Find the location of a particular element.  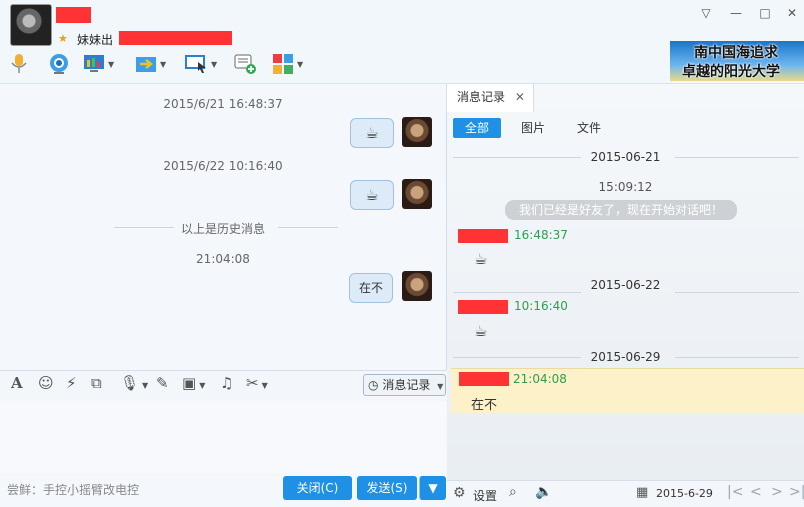

message-timestamp: 2015/6/21 16:48:37 is located at coordinates (223, 104).